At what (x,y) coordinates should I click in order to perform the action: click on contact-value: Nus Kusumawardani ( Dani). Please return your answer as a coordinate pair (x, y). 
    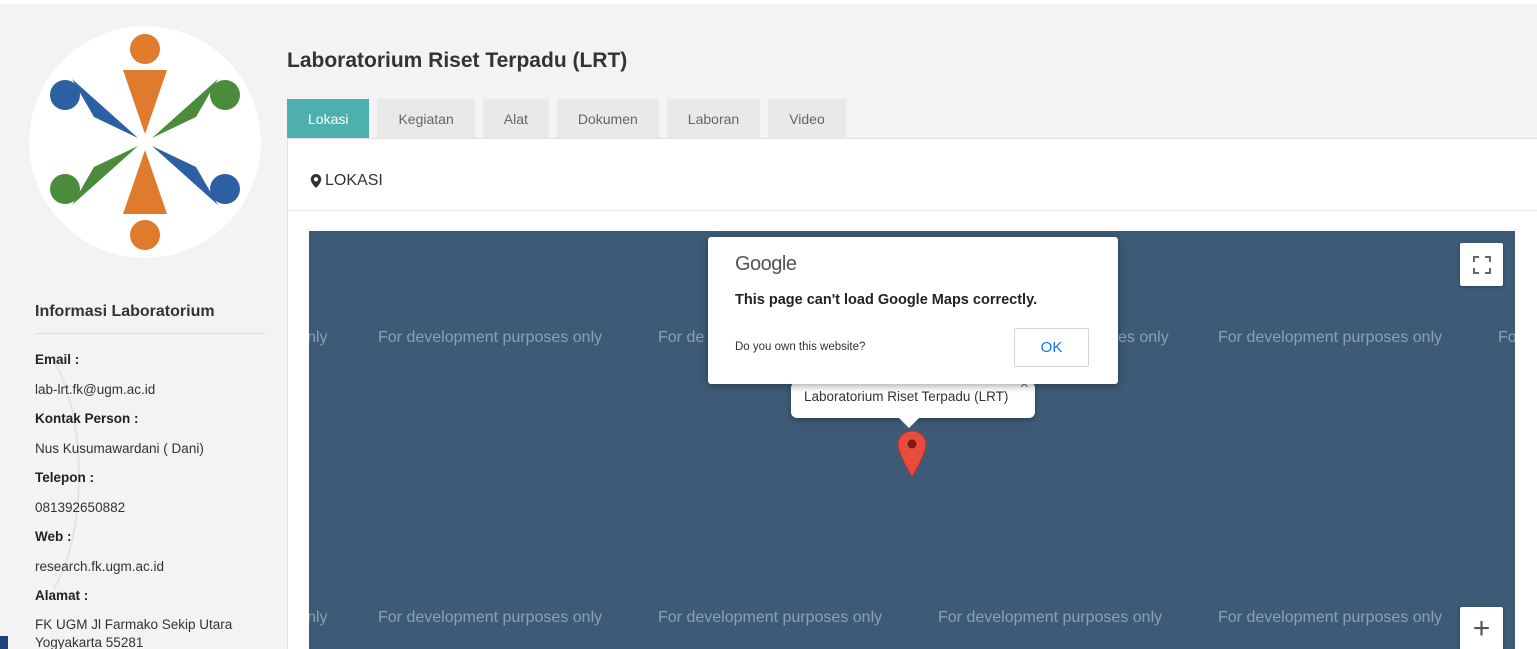
    Looking at the image, I should click on (119, 448).